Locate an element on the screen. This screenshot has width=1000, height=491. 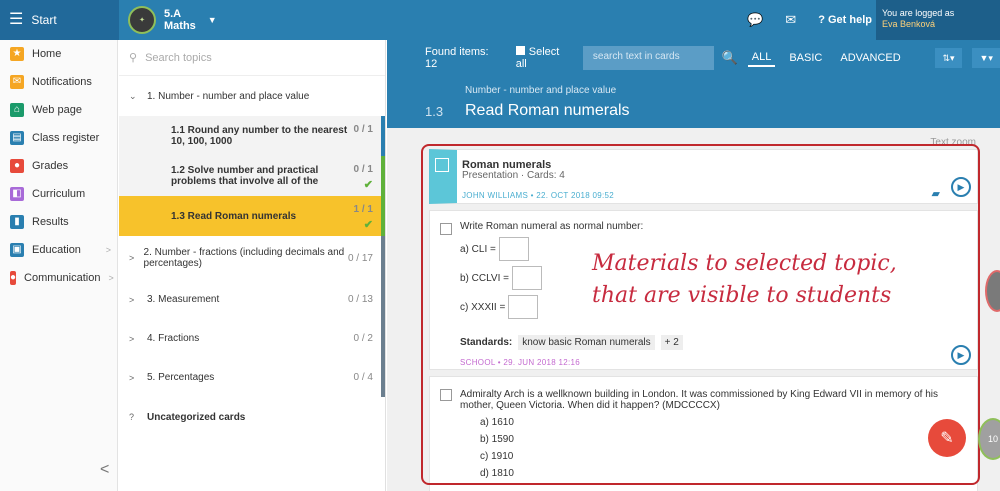
curriculum-icon: ◧ is located at coordinates (17, 194).